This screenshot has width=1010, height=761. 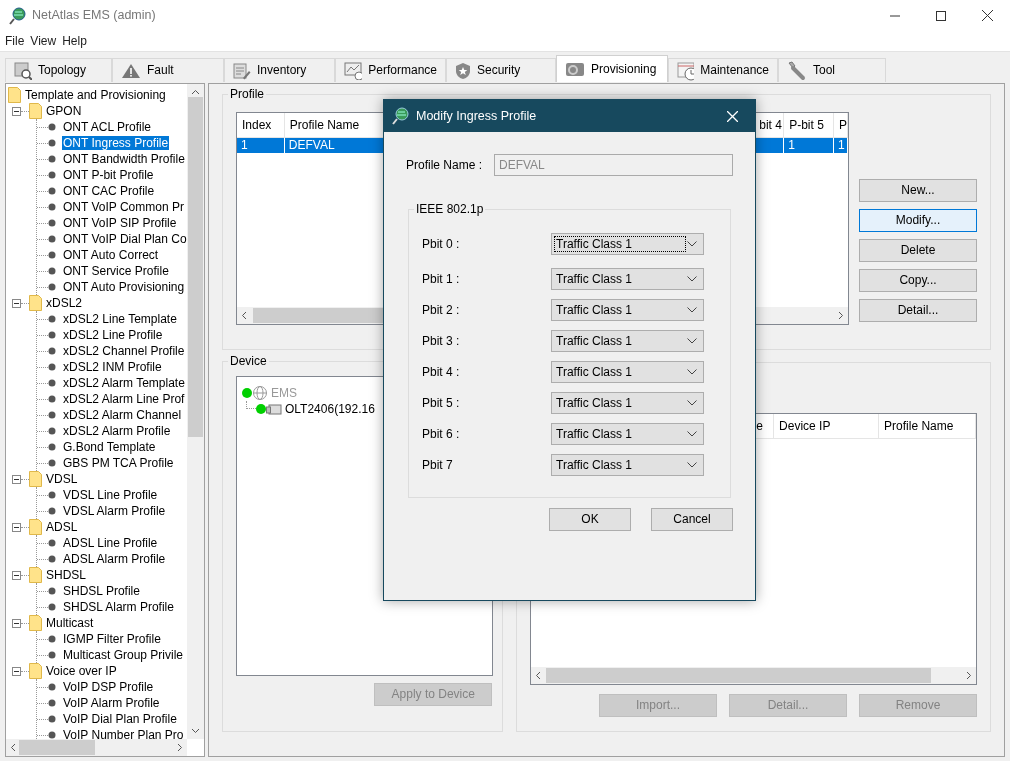 What do you see at coordinates (279, 70) in the screenshot?
I see `tab: Inventory` at bounding box center [279, 70].